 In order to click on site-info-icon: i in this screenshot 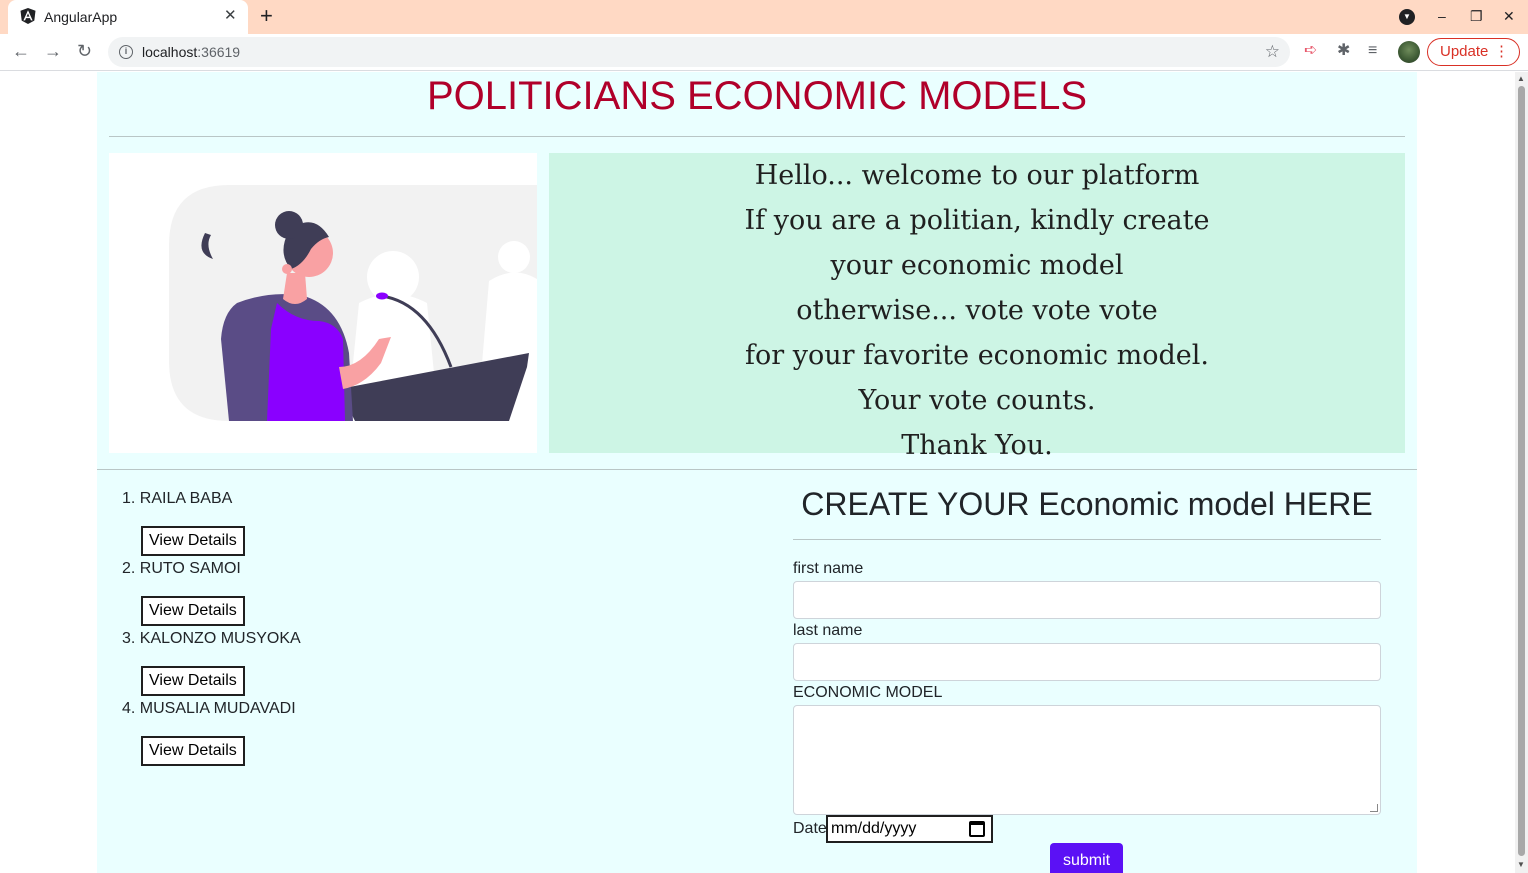, I will do `click(126, 52)`.